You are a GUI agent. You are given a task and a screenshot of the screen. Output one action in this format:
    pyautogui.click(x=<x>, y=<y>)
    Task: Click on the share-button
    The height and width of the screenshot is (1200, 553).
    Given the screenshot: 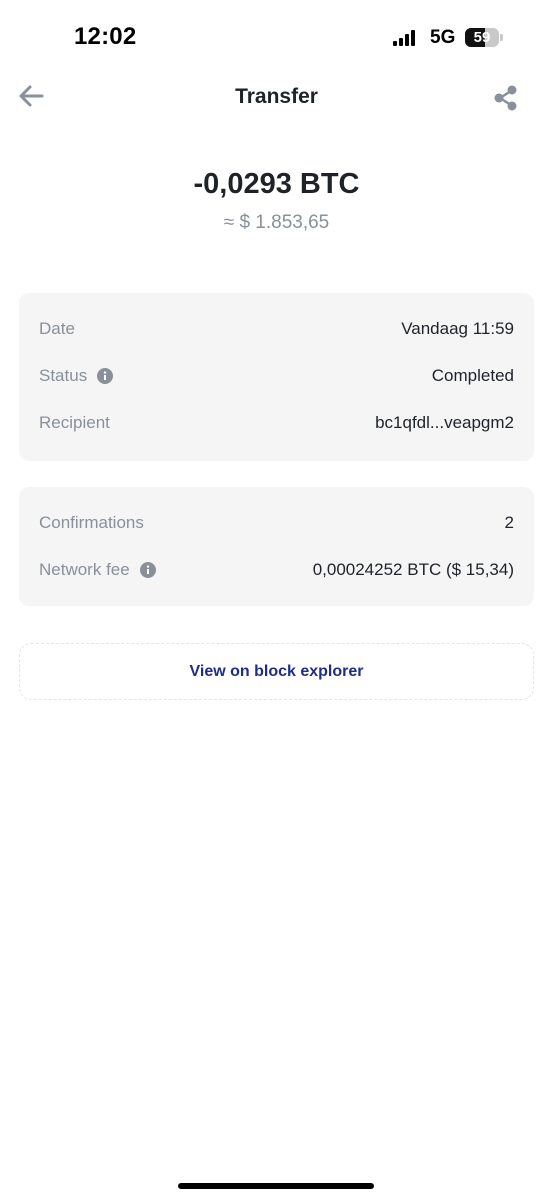 What is the action you would take?
    pyautogui.click(x=506, y=98)
    